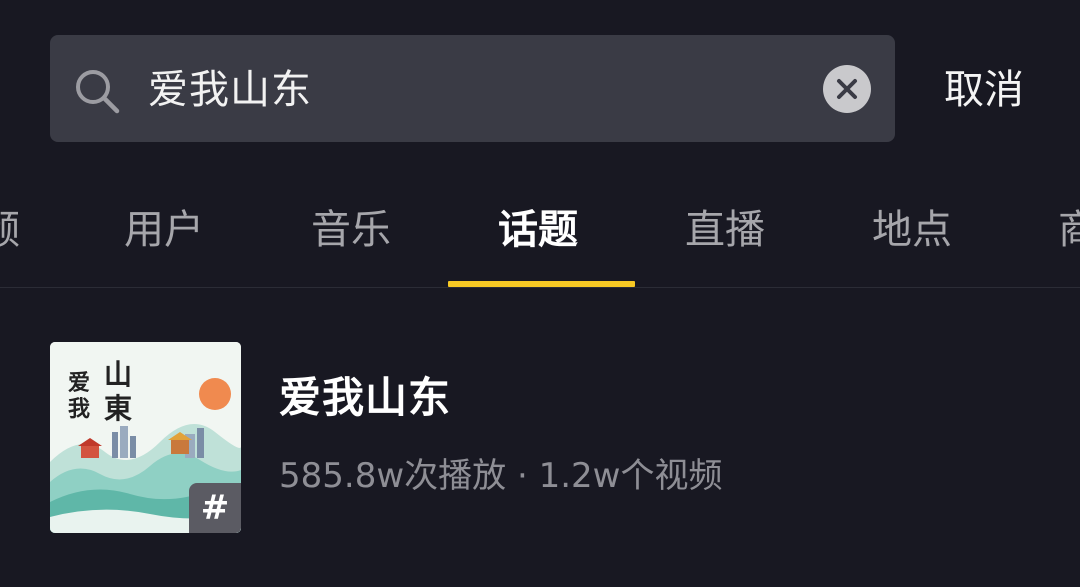 The image size is (1080, 587). I want to click on search-input: 爱我山东, so click(230, 90).